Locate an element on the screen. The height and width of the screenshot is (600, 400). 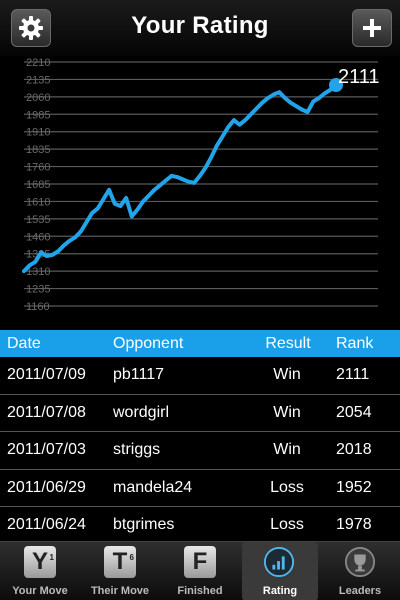
row-date: 2011/07/09 is located at coordinates (46, 374).